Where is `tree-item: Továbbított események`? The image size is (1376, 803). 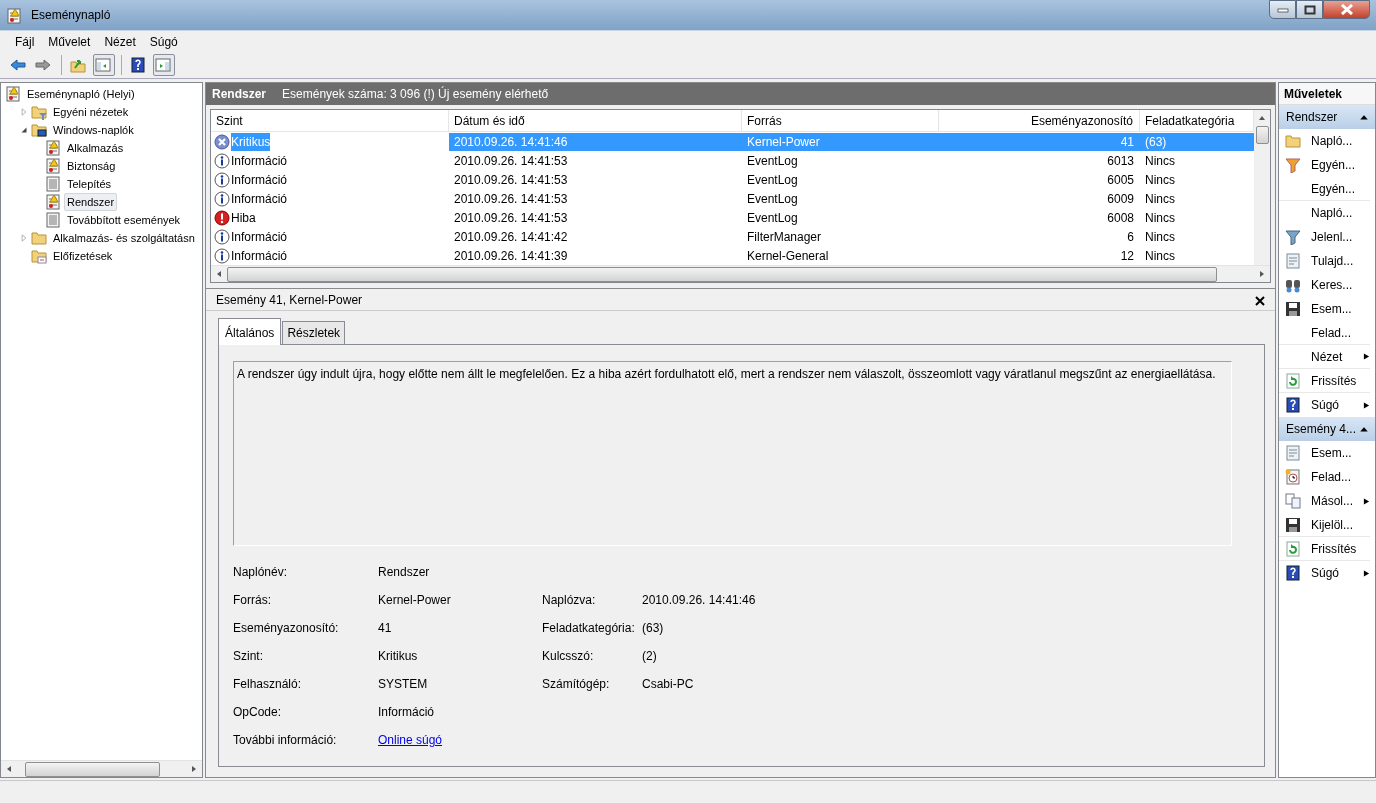
tree-item: Továbbított események is located at coordinates (124, 220).